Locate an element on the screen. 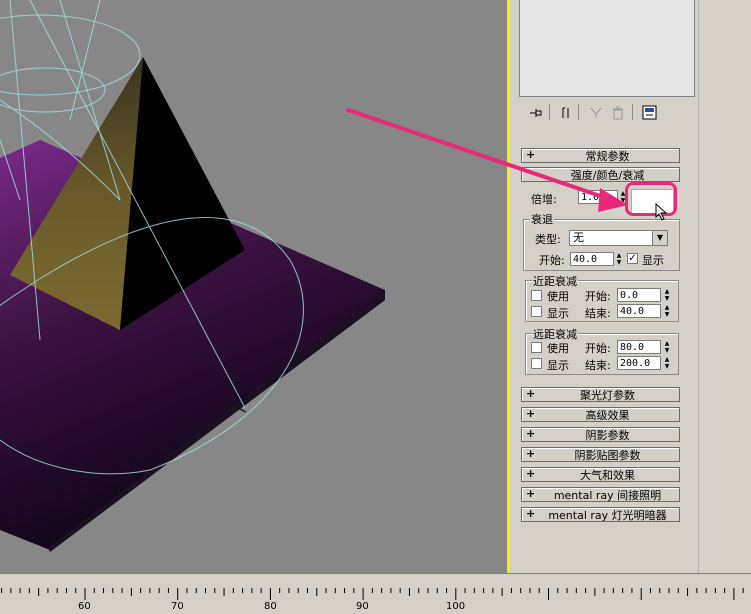  near-end-label: 结束: is located at coordinates (598, 313).